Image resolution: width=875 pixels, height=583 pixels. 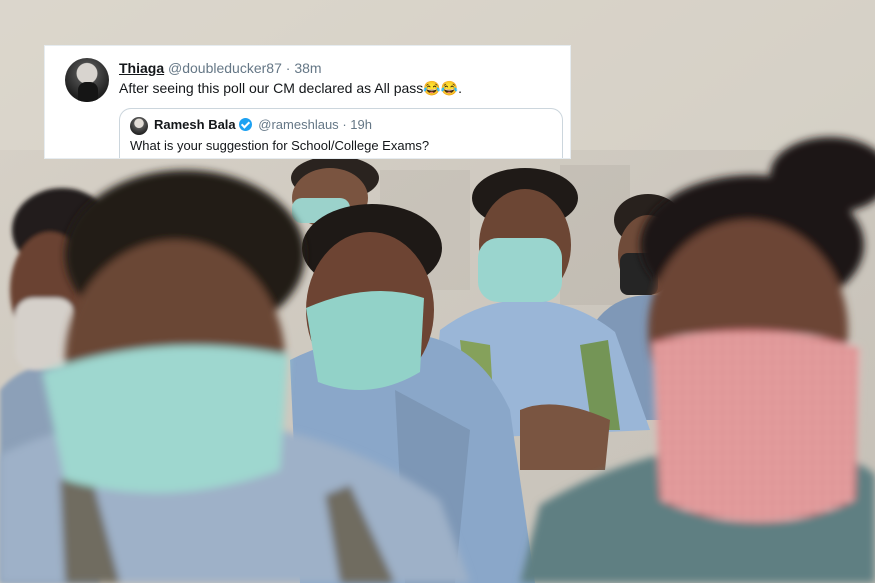 I want to click on quoted-user-avatar, so click(x=139, y=126).